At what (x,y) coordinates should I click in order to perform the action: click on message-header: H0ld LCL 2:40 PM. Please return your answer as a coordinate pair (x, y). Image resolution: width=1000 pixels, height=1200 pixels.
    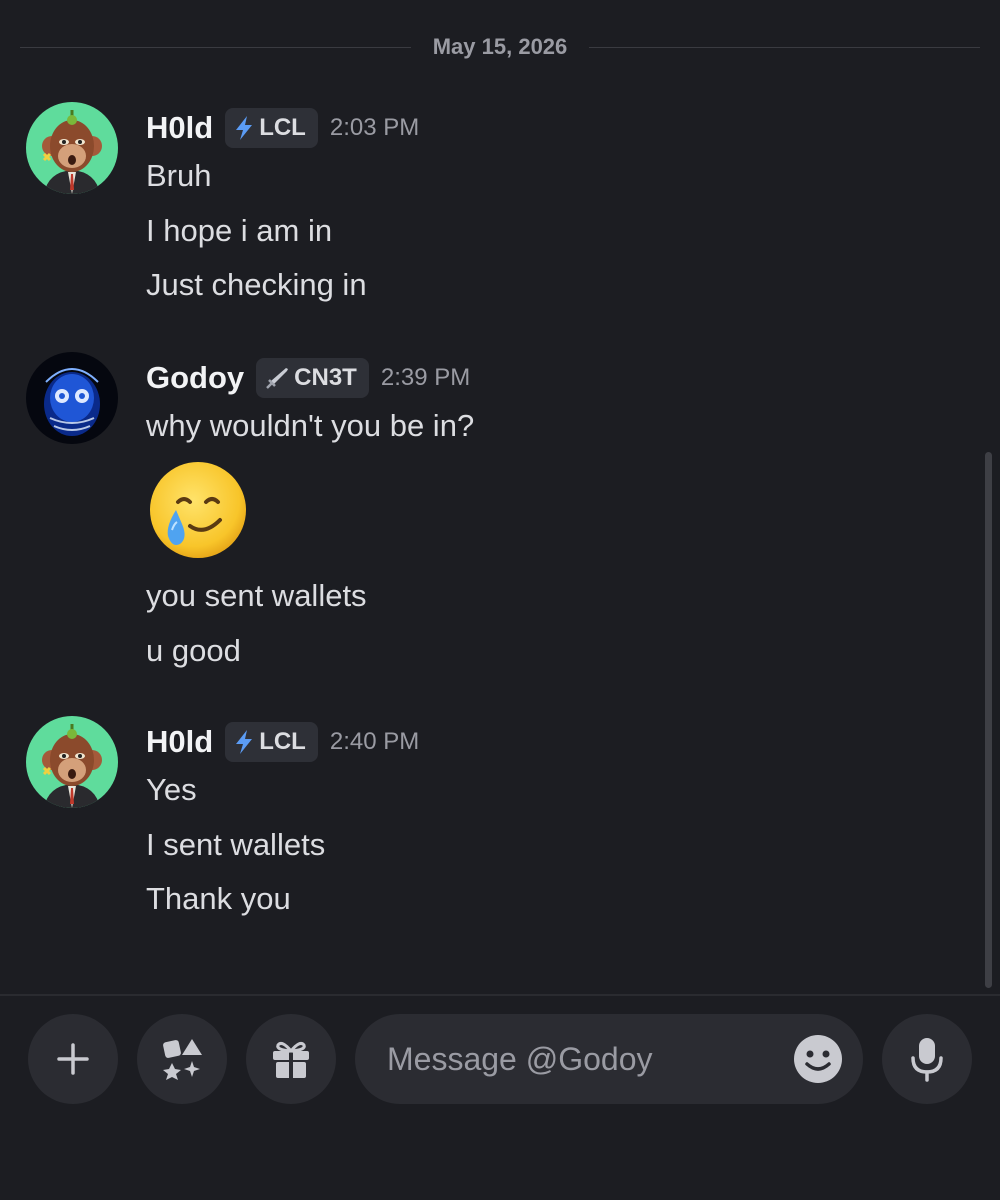
    Looking at the image, I should click on (282, 742).